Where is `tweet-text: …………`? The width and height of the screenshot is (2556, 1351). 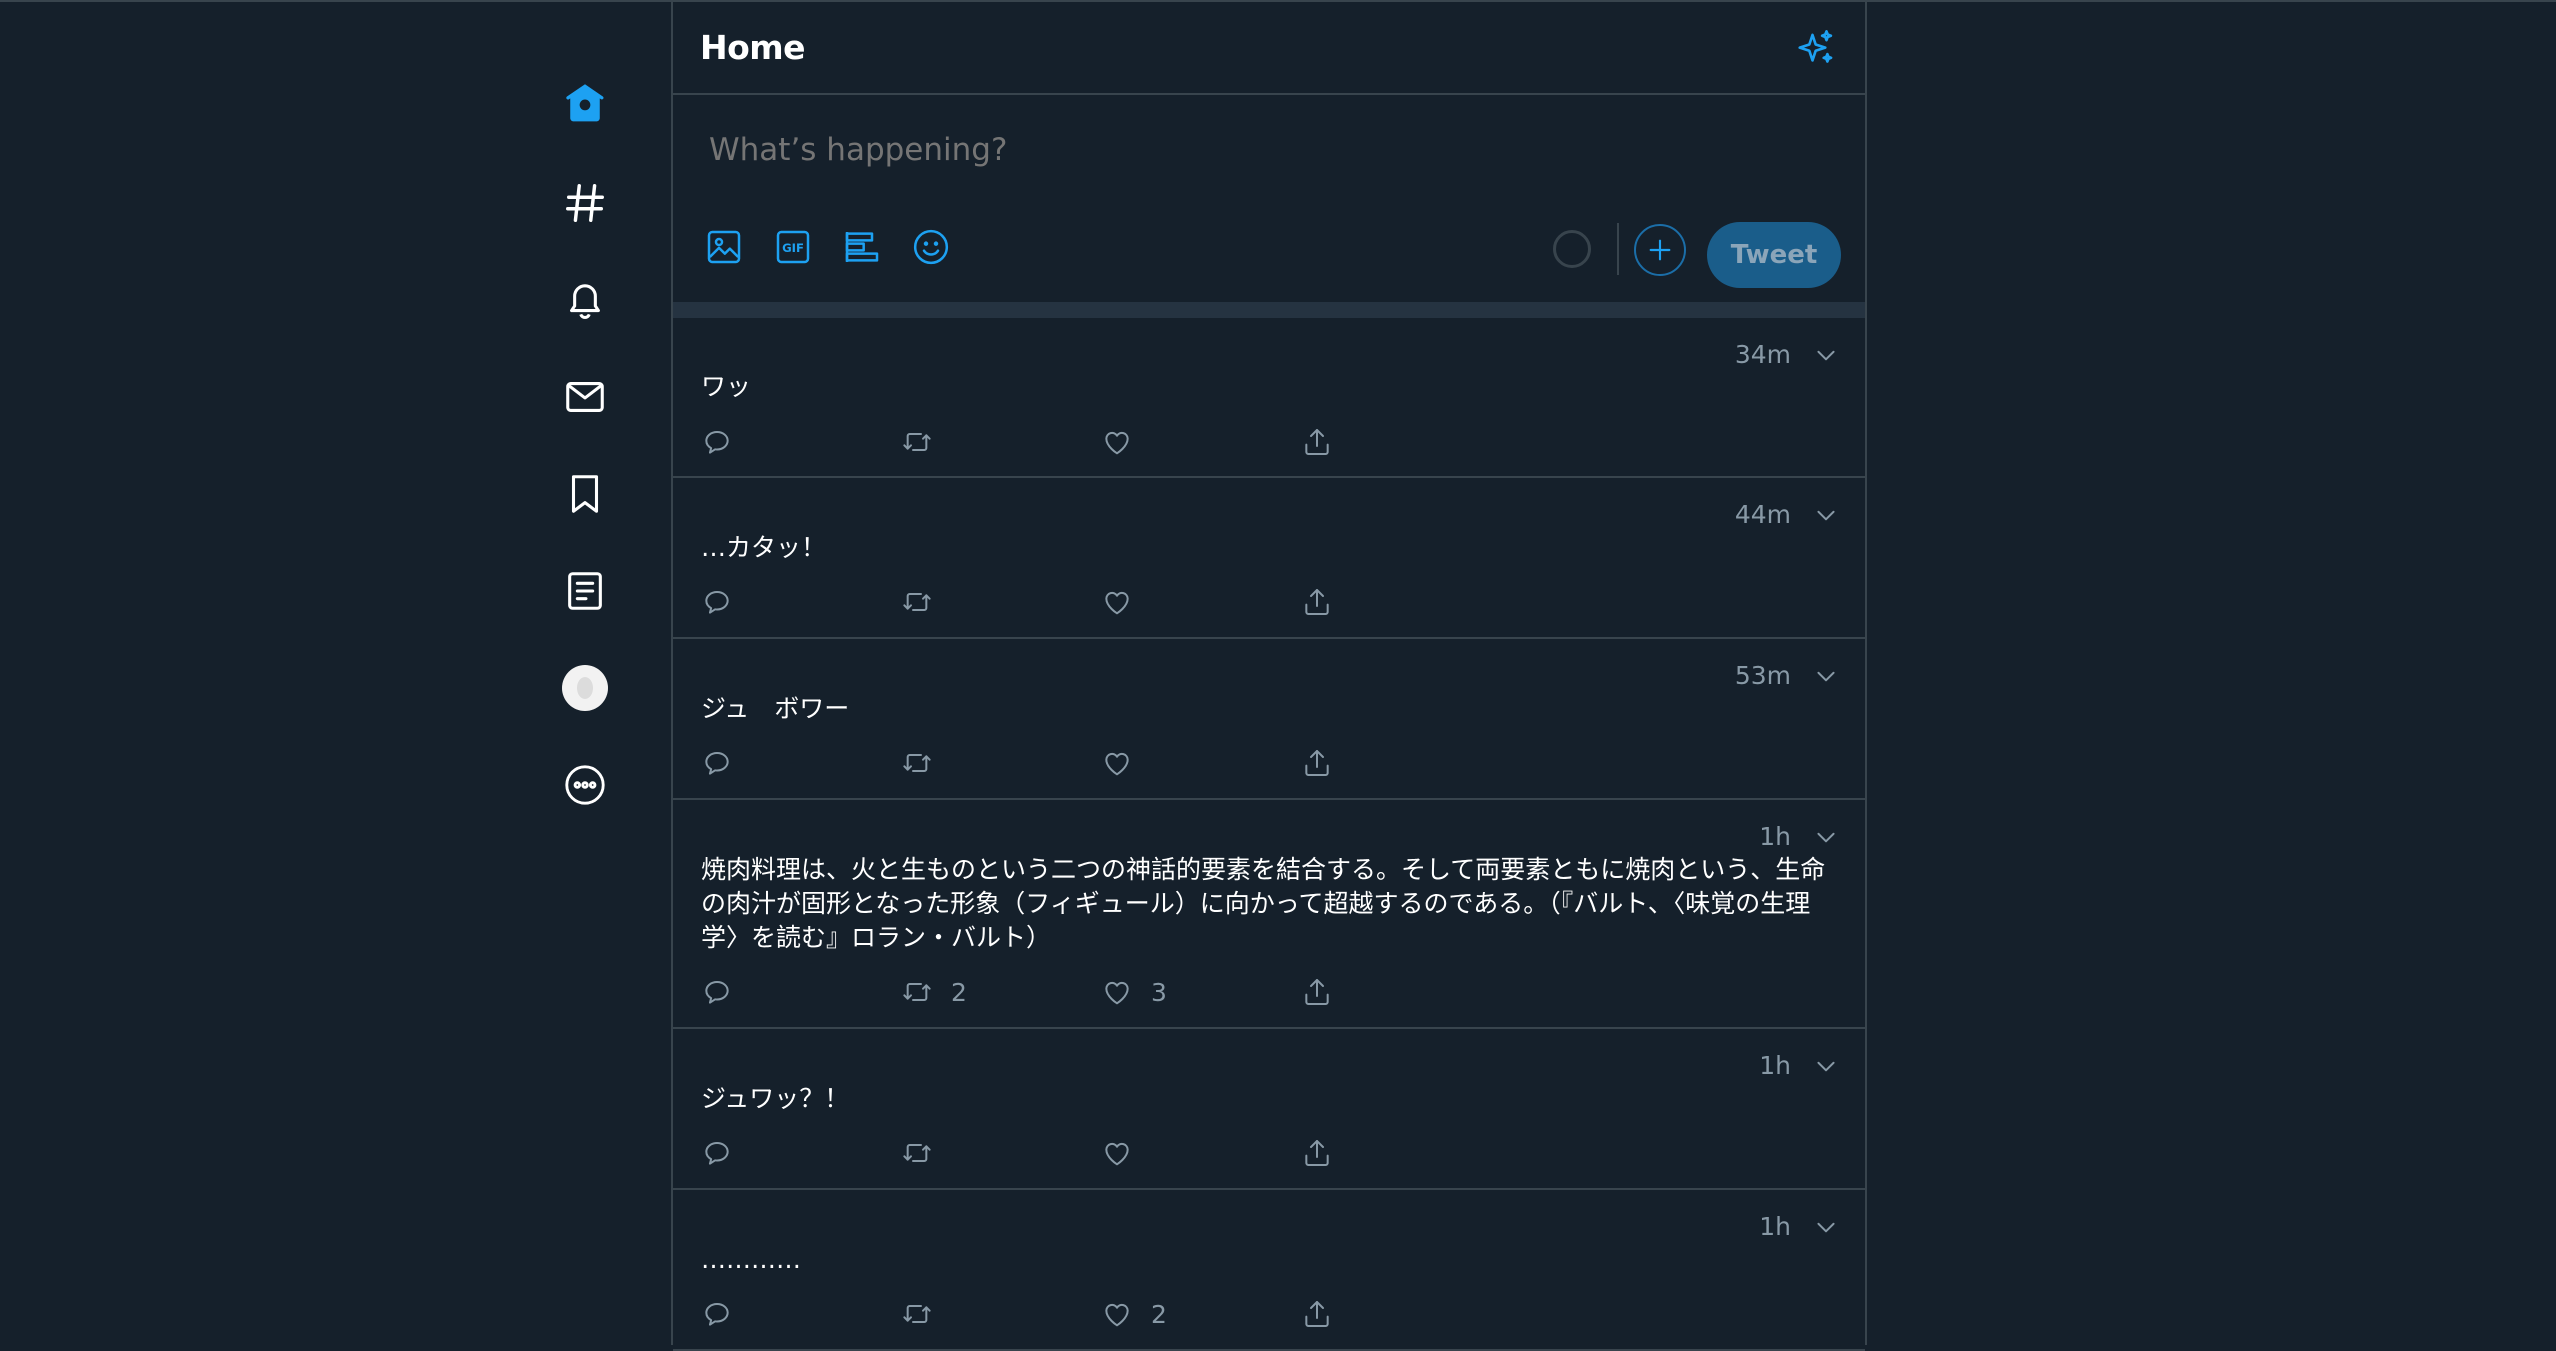
tweet-text: ………… is located at coordinates (751, 1259).